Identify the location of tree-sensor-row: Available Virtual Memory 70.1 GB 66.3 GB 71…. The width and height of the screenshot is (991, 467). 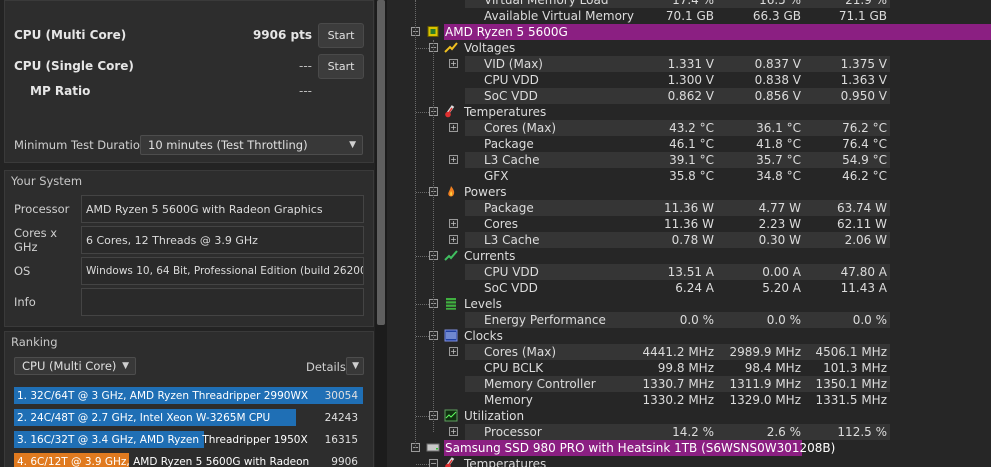
(689, 16).